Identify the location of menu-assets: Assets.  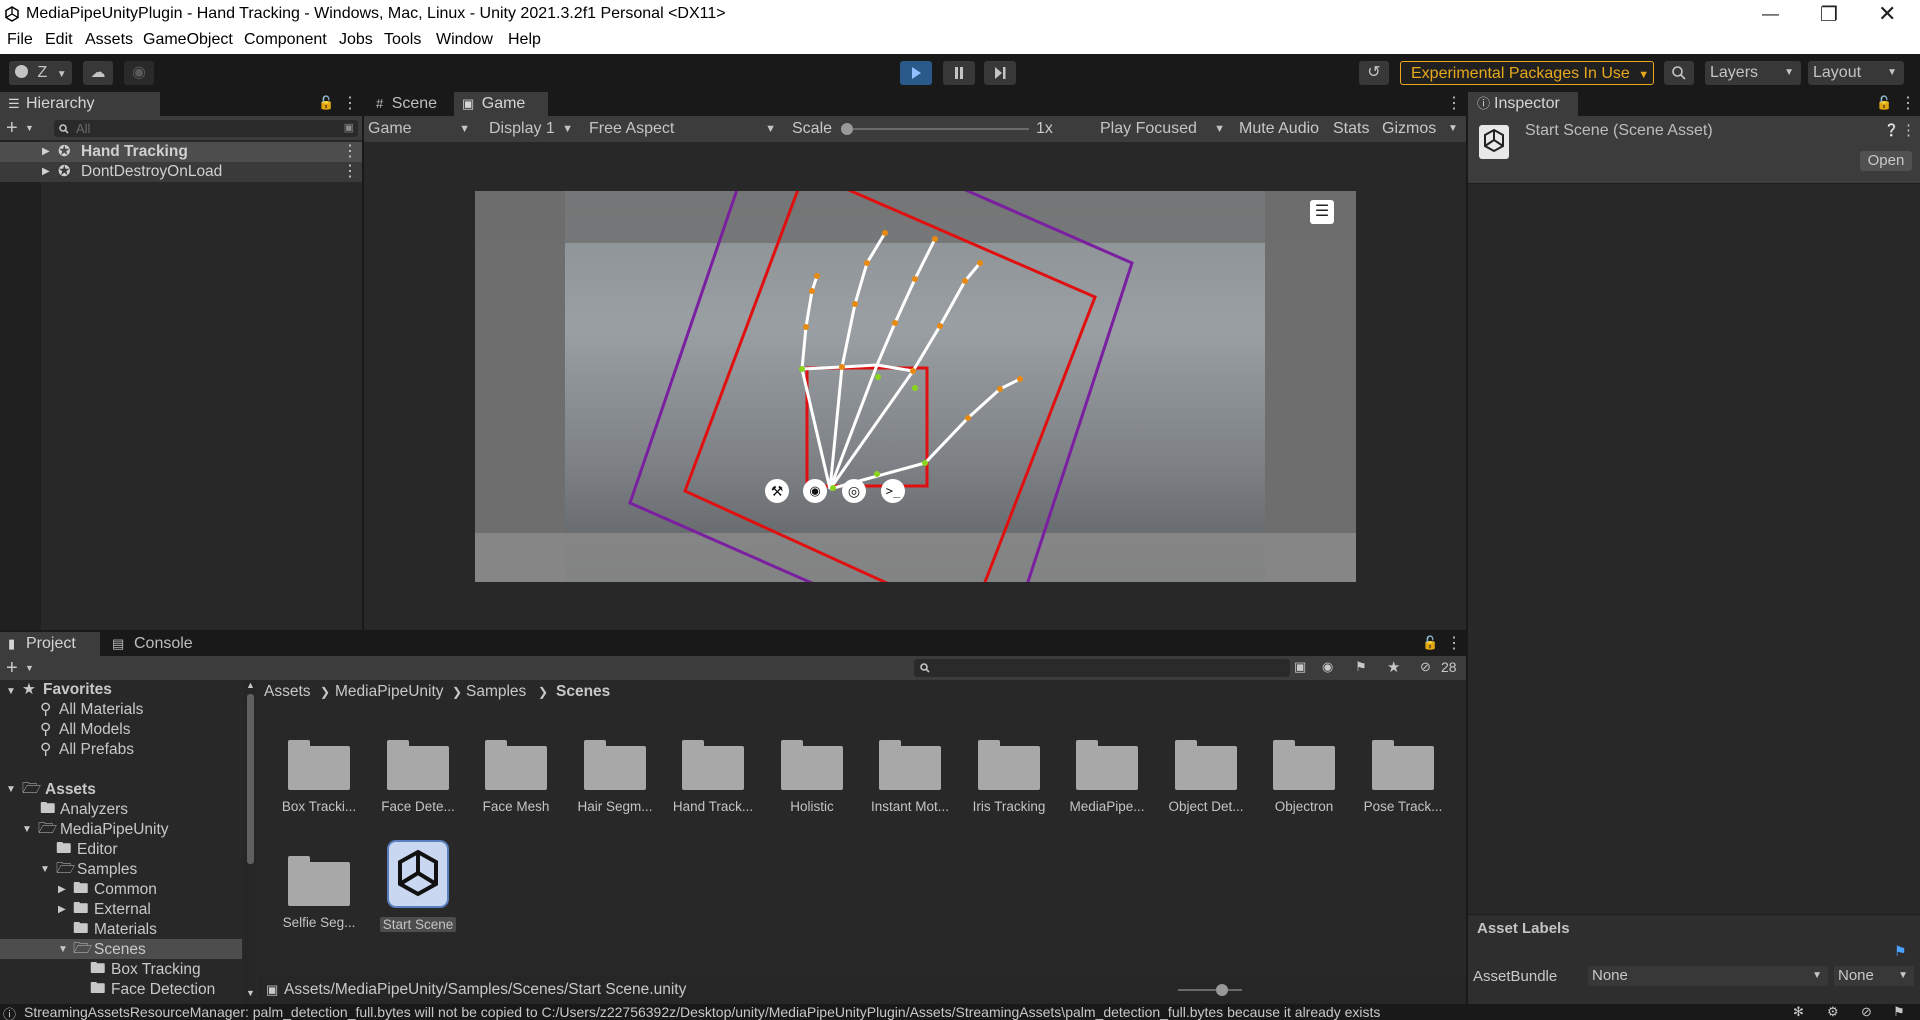
(109, 40).